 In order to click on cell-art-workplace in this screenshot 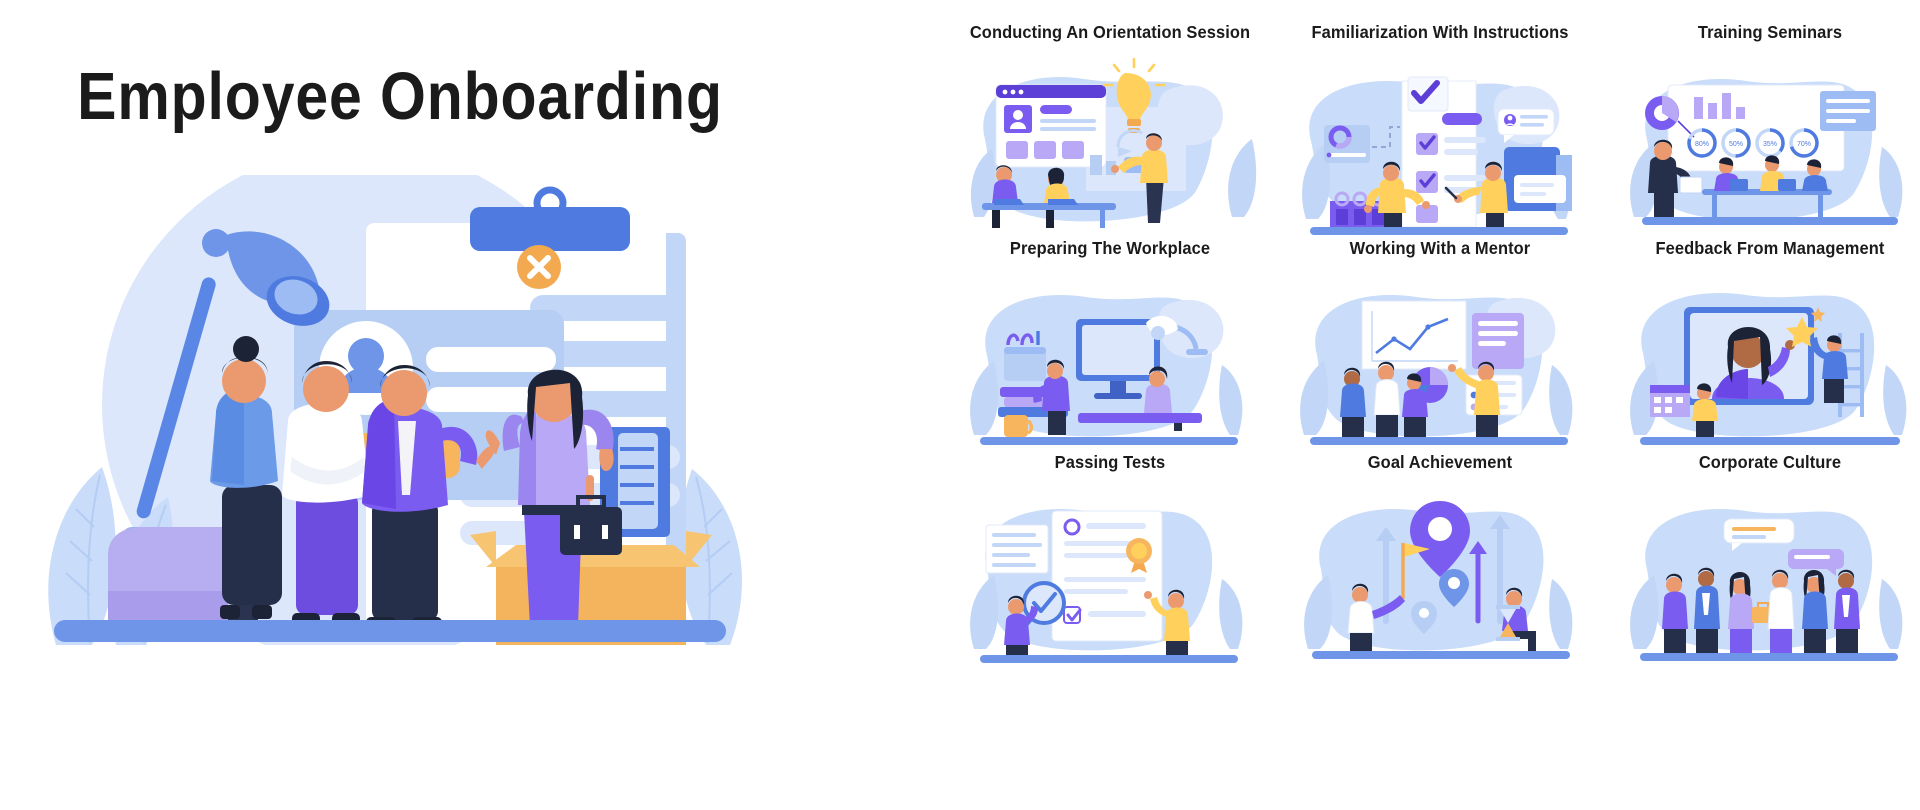, I will do `click(1110, 362)`.